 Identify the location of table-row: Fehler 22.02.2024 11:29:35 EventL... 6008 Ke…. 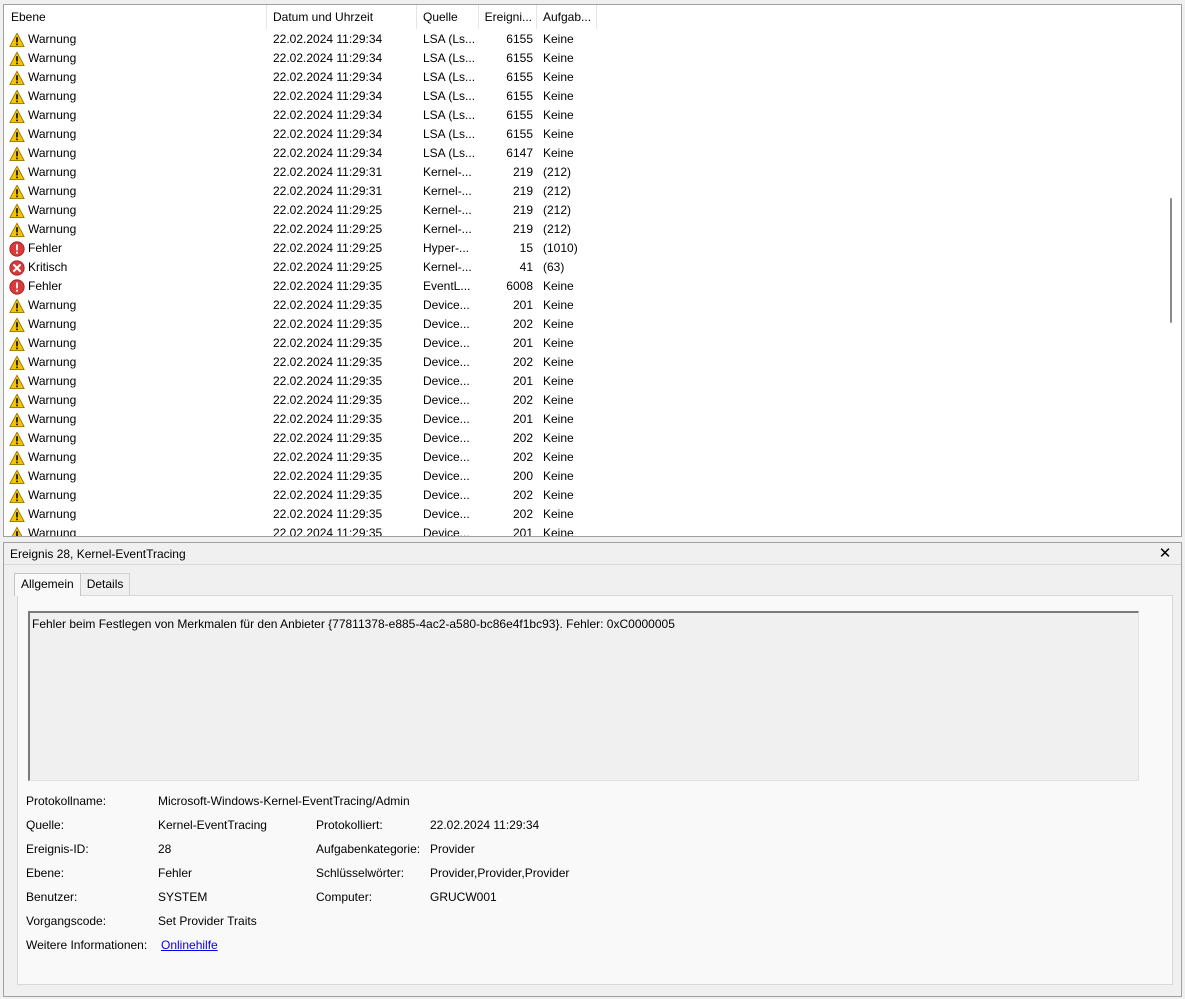
(585, 286).